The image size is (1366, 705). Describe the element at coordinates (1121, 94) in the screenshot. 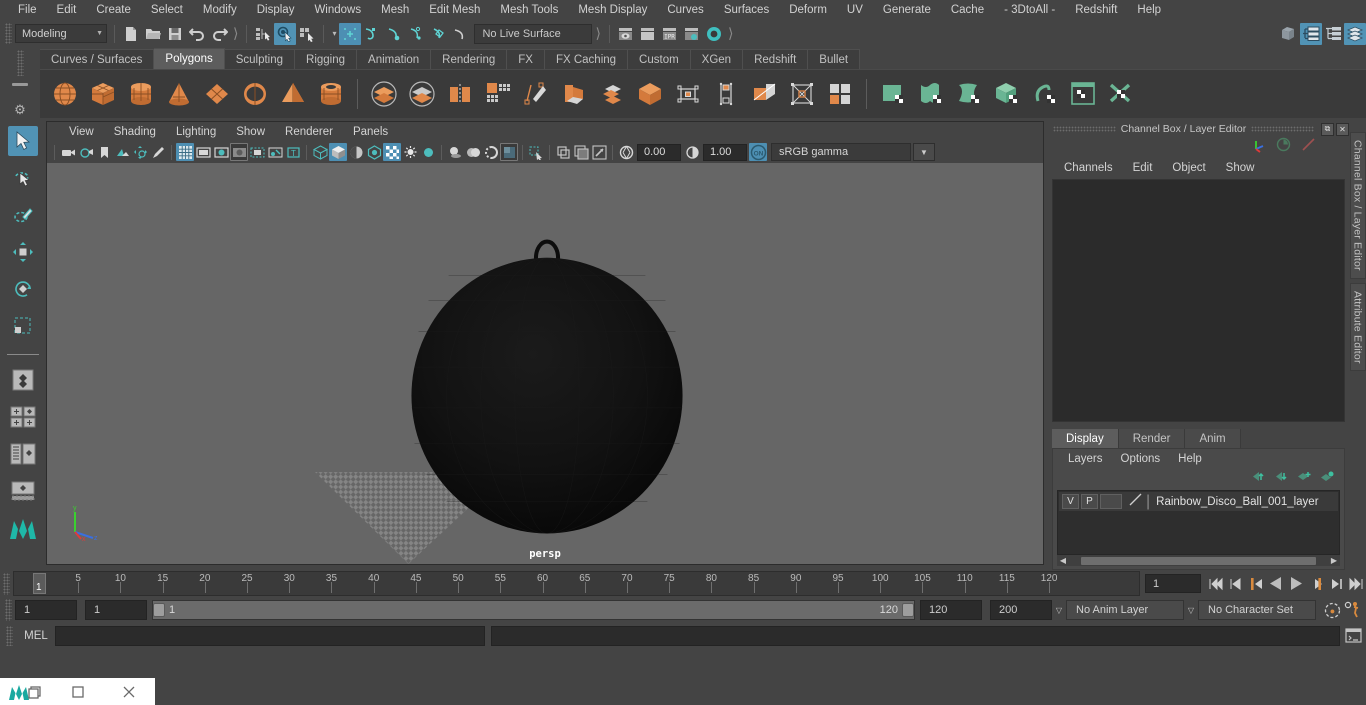

I see `uv-cut-sew-icon` at that location.